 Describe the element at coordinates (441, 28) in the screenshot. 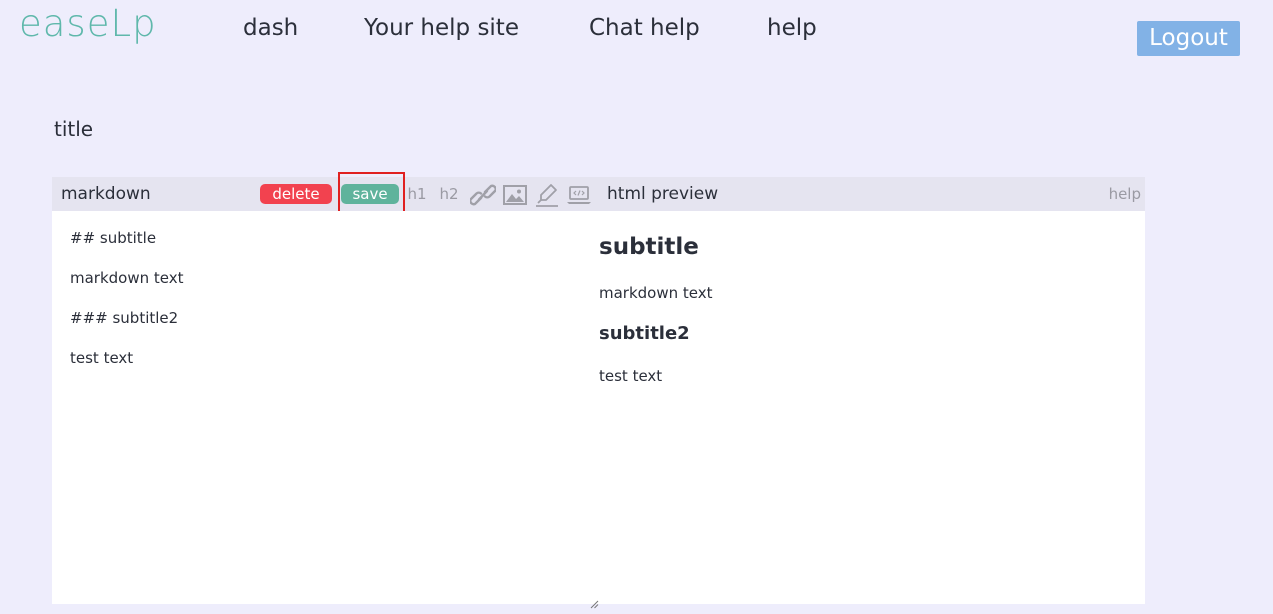

I see `nav-your-help-site: Your help site` at that location.